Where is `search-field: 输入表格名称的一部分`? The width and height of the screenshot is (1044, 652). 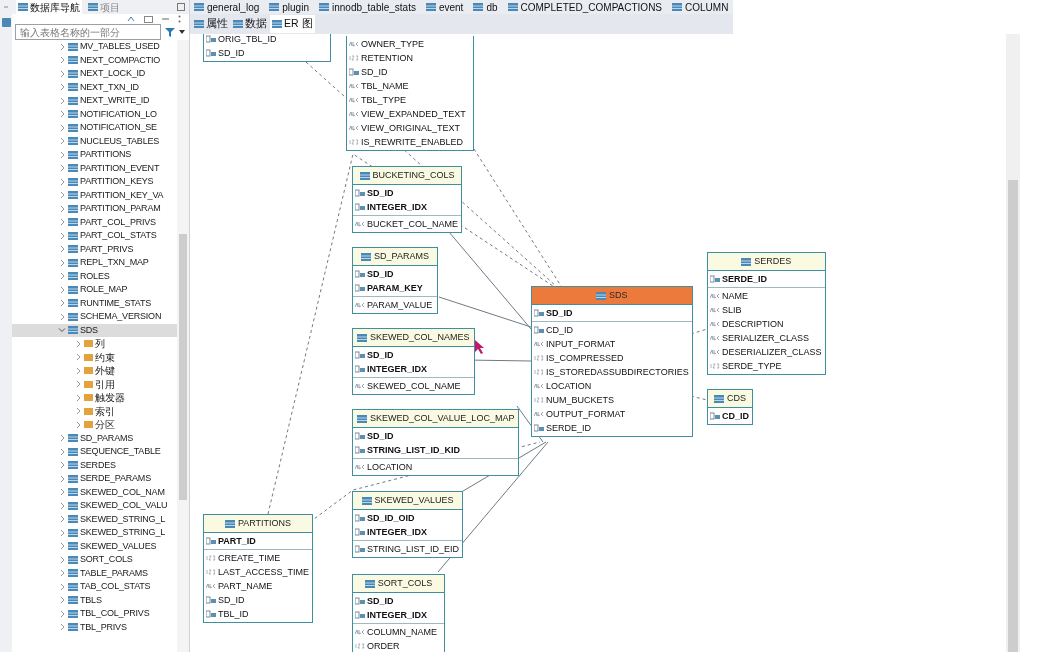 search-field: 输入表格名称的一部分 is located at coordinates (88, 32).